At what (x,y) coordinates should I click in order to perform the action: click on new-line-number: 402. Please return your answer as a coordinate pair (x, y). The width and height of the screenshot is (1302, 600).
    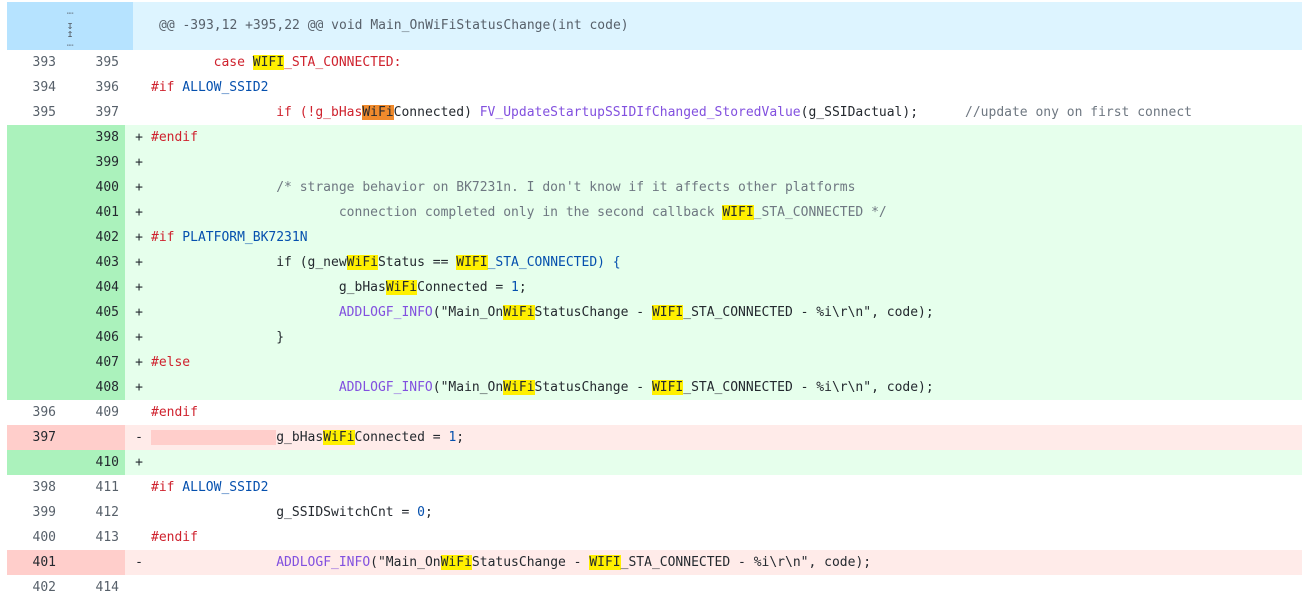
    Looking at the image, I should click on (93, 237).